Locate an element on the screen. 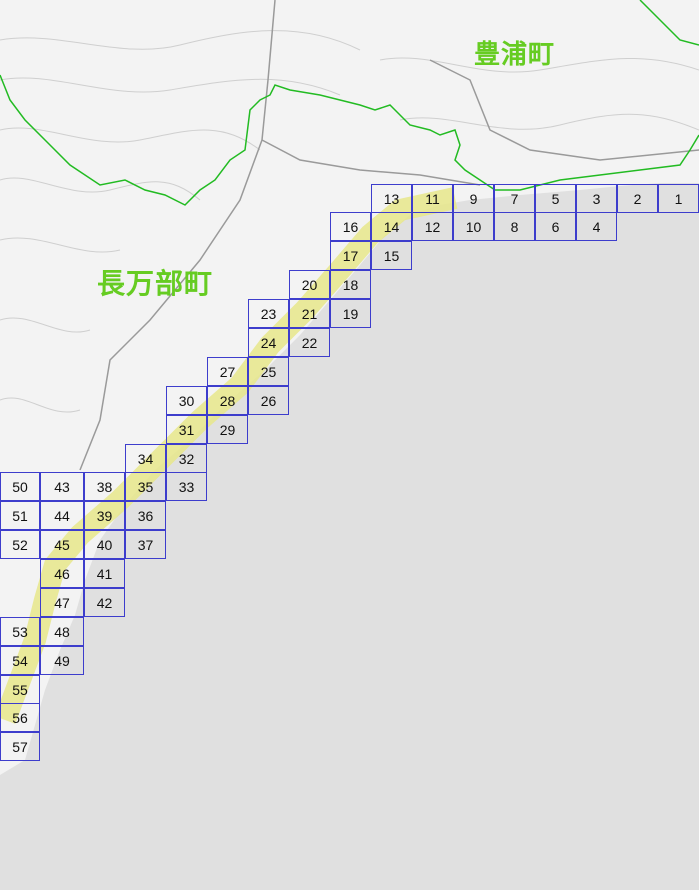 The height and width of the screenshot is (890, 699). tile-29: 29 is located at coordinates (227, 429).